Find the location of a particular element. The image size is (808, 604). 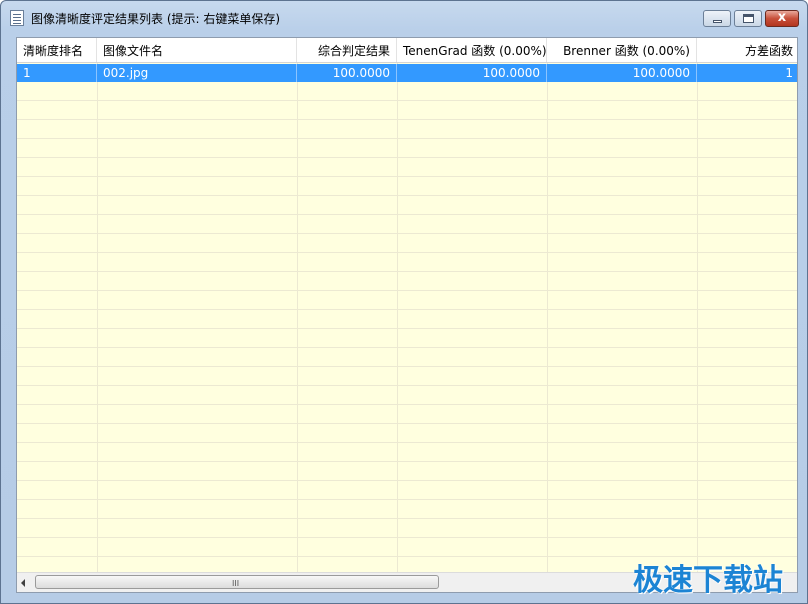

cell-overall-result: 100.0000 is located at coordinates (347, 73).